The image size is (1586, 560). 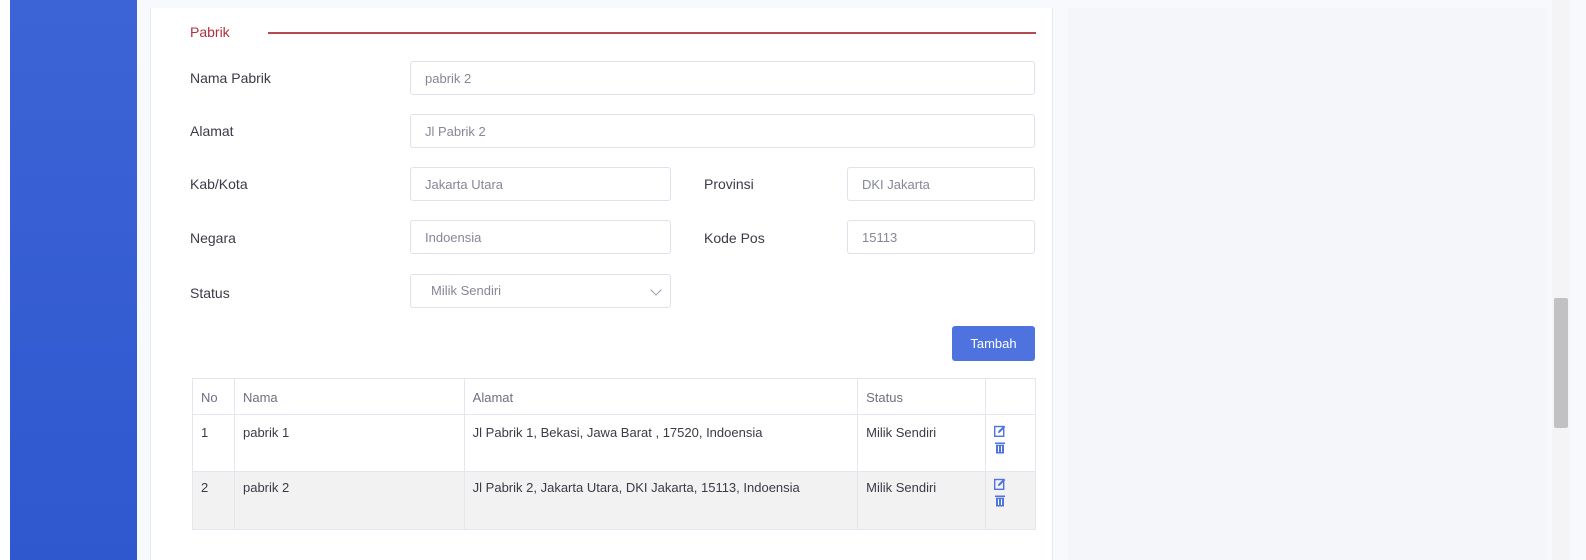 What do you see at coordinates (349, 396) in the screenshot?
I see `header-nama: Nama` at bounding box center [349, 396].